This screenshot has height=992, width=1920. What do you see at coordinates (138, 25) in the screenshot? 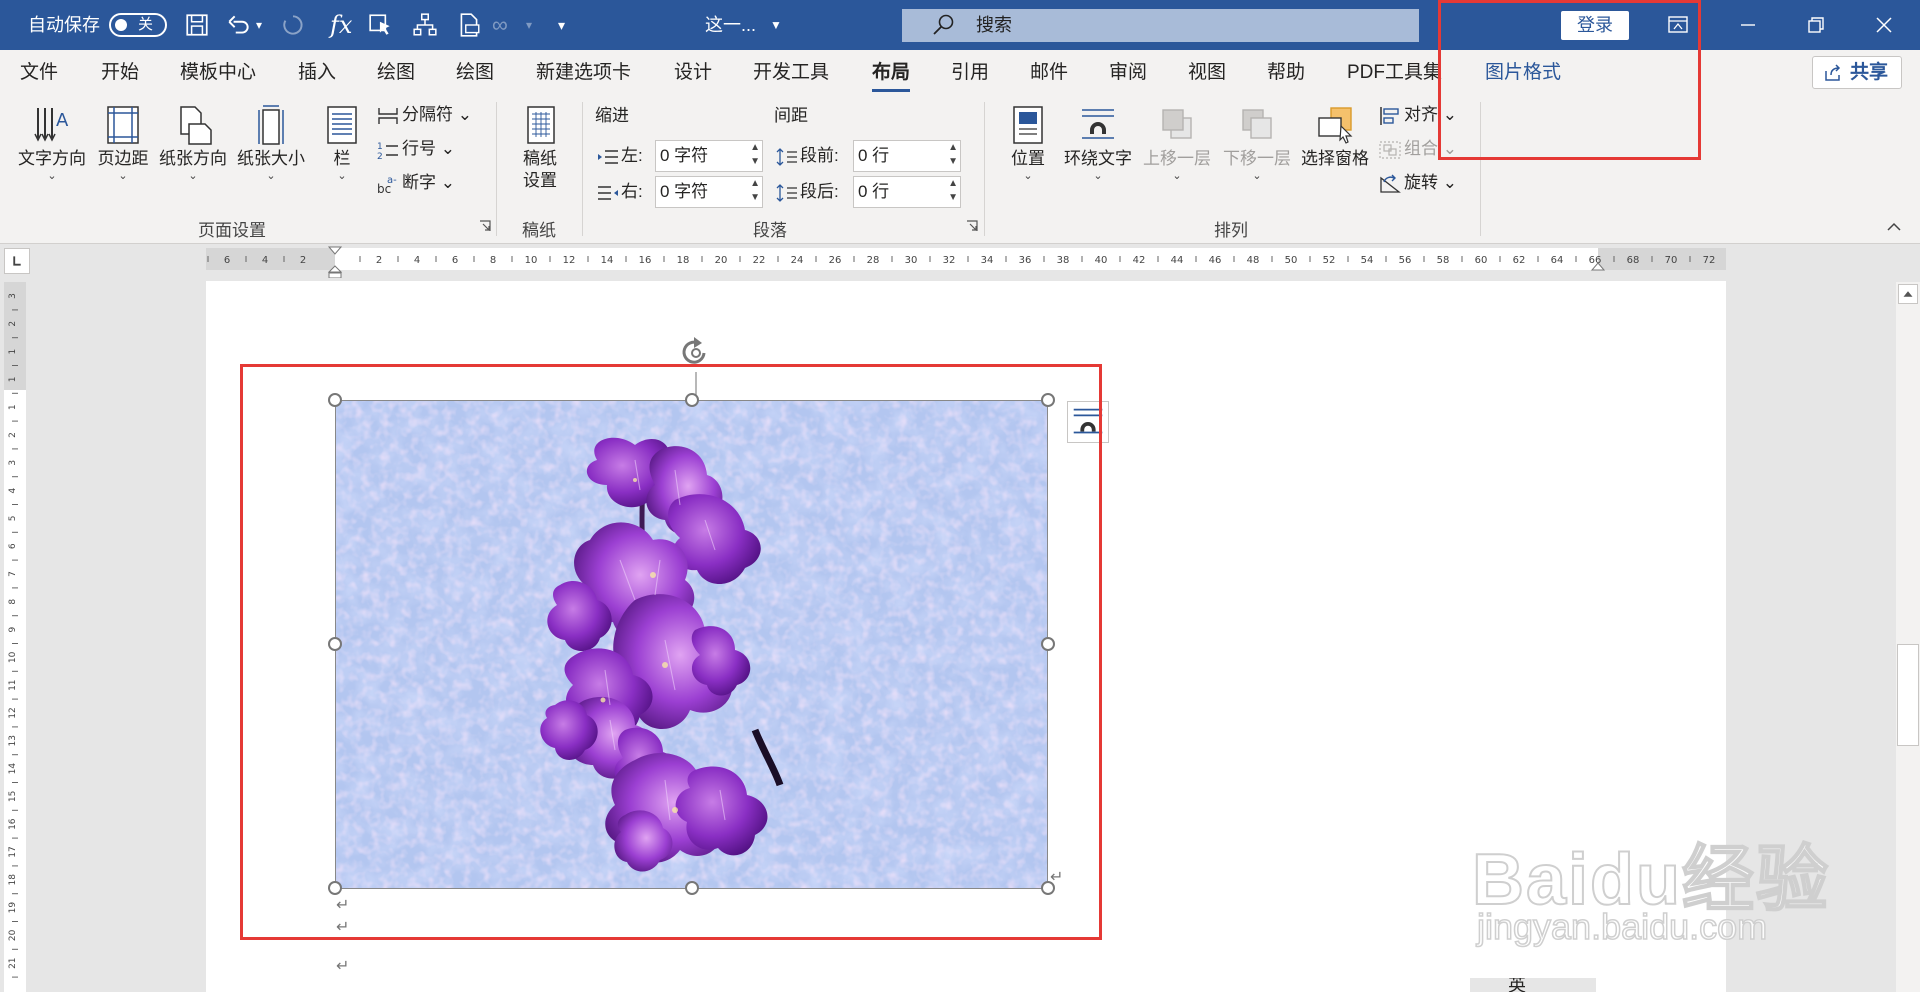
I see `autosave-toggle: 关` at bounding box center [138, 25].